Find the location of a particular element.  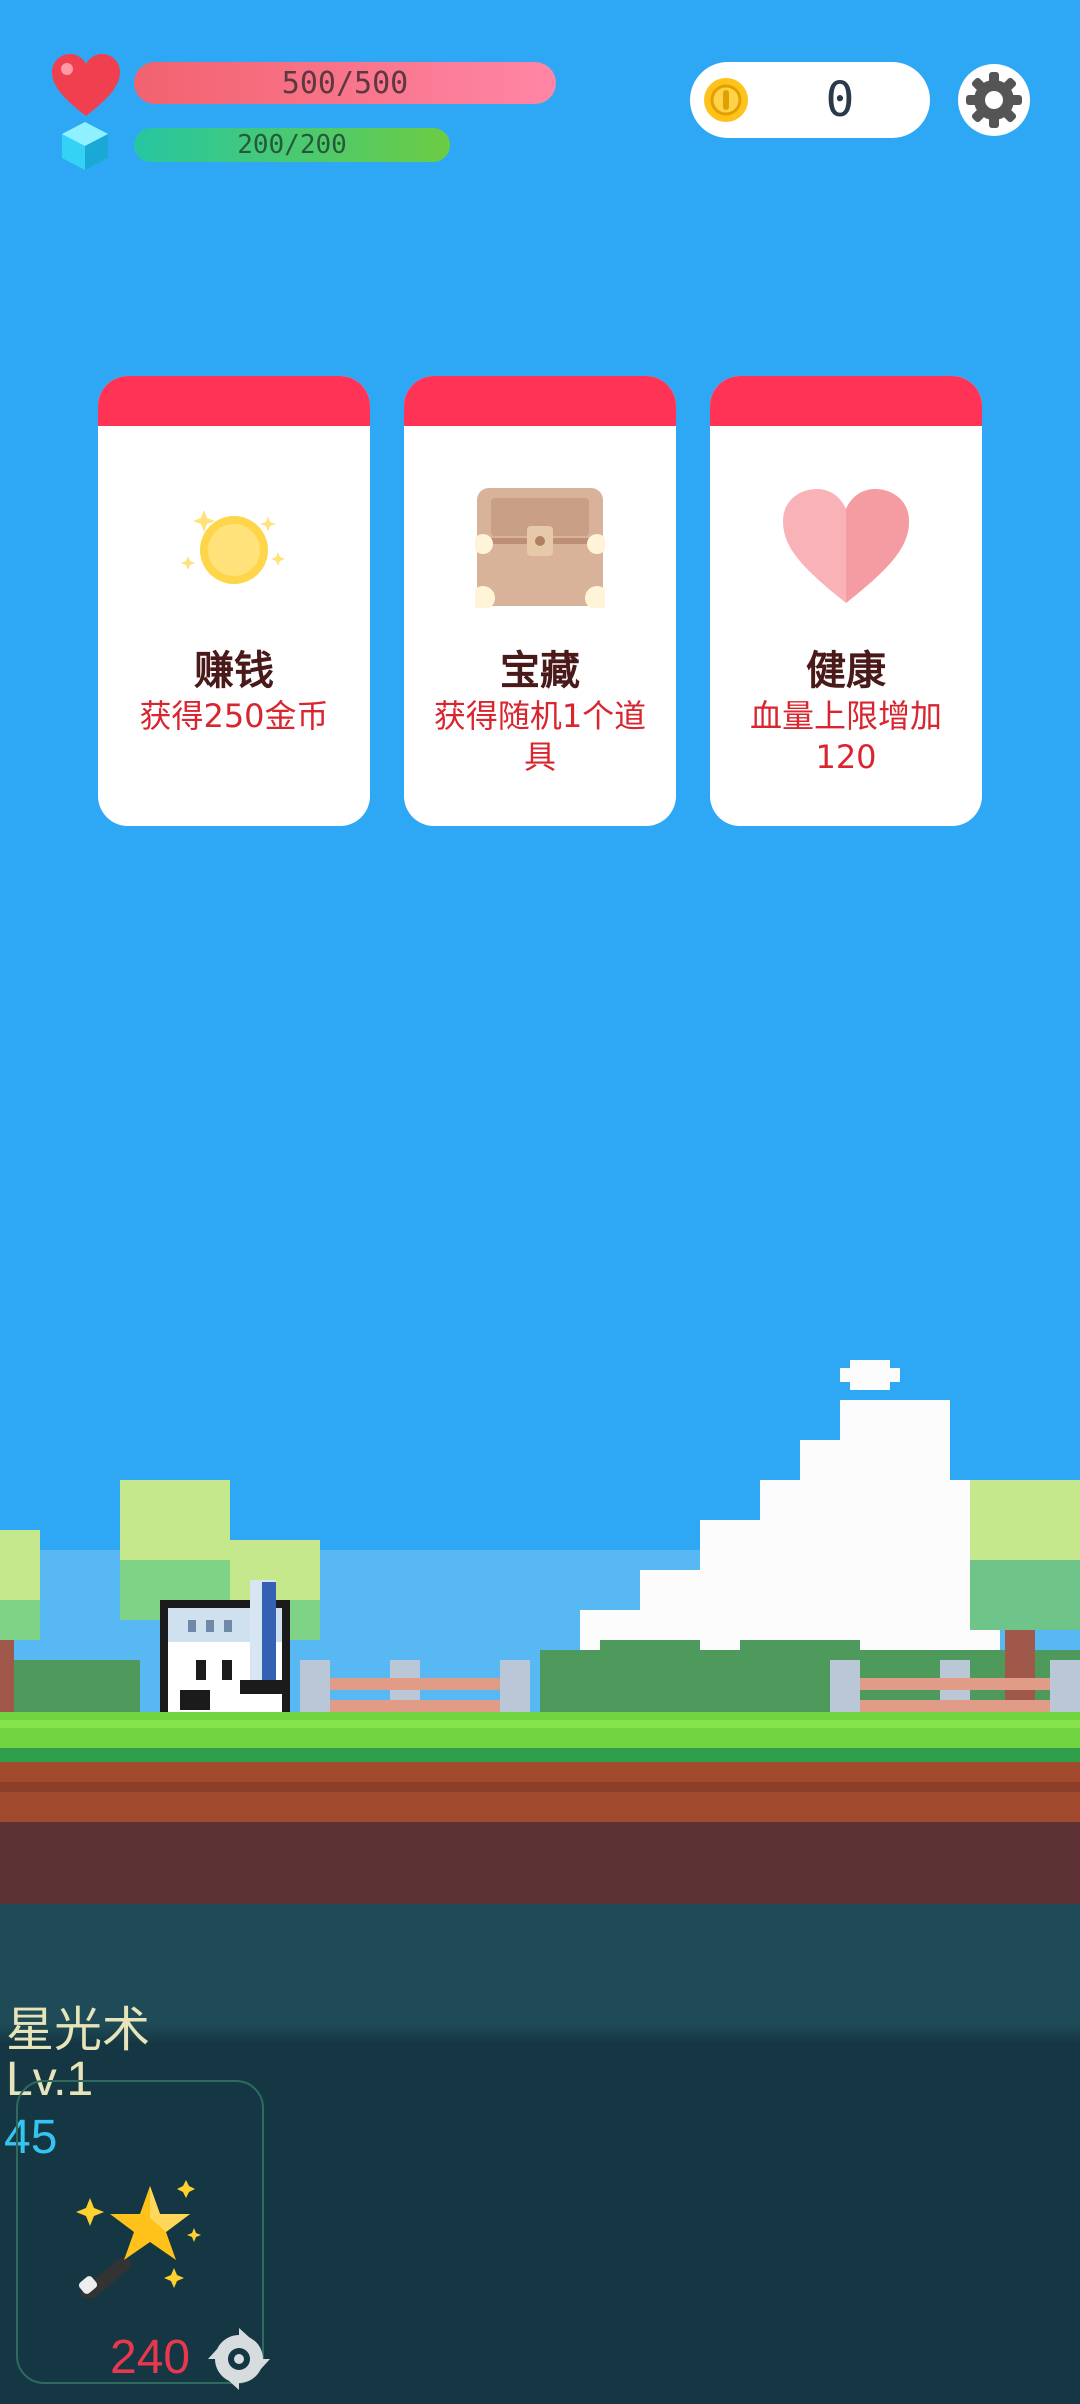

hp-heart-icon is located at coordinates (86, 85).